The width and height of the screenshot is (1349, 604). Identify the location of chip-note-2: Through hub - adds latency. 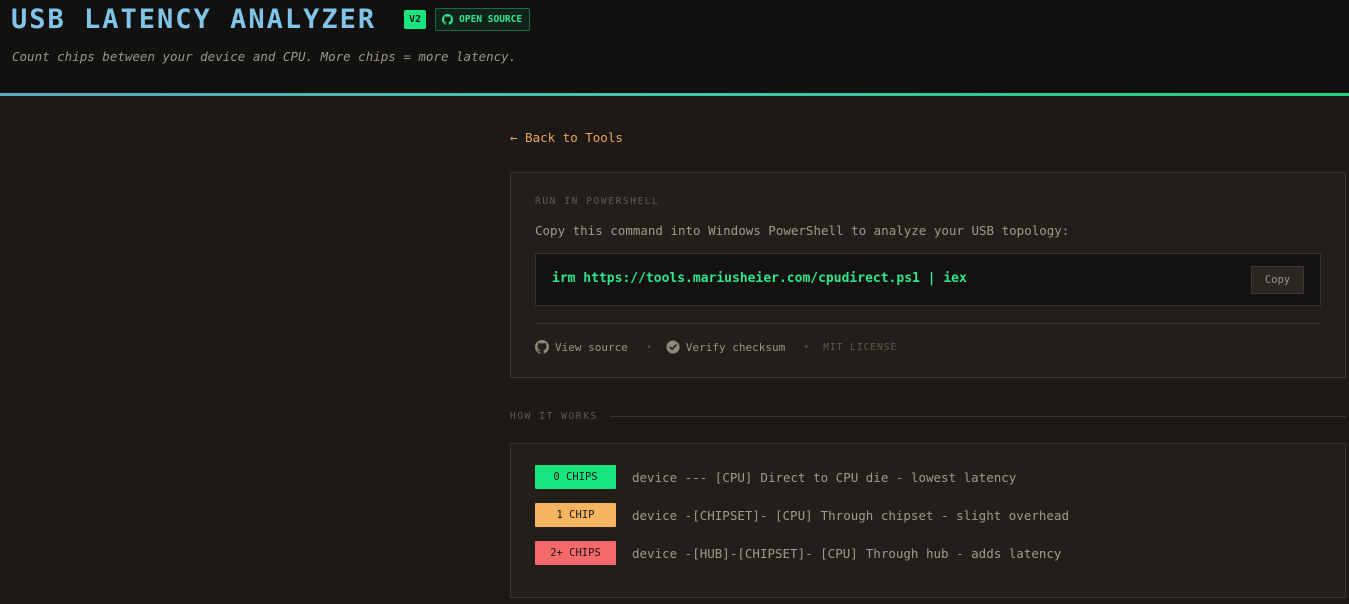
(963, 553).